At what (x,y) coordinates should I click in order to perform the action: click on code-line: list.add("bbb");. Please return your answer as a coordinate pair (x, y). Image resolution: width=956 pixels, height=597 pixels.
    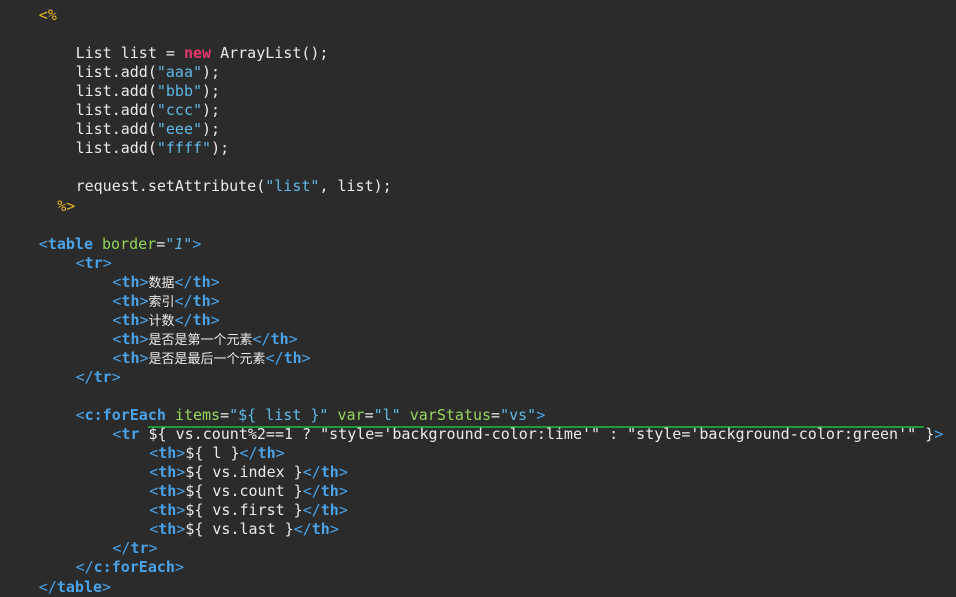
    Looking at the image, I should click on (148, 91).